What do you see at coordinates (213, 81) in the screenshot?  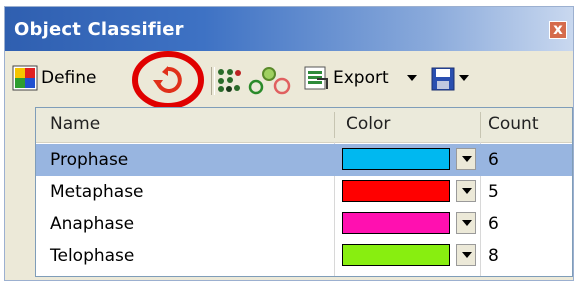 I see `toolbar-separator` at bounding box center [213, 81].